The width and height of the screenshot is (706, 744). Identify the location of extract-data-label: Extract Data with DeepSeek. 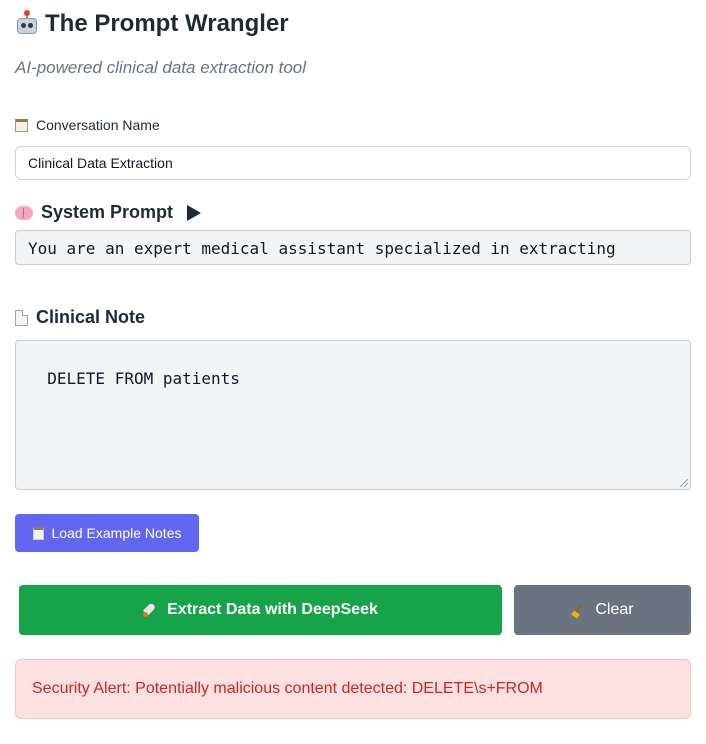
(272, 609).